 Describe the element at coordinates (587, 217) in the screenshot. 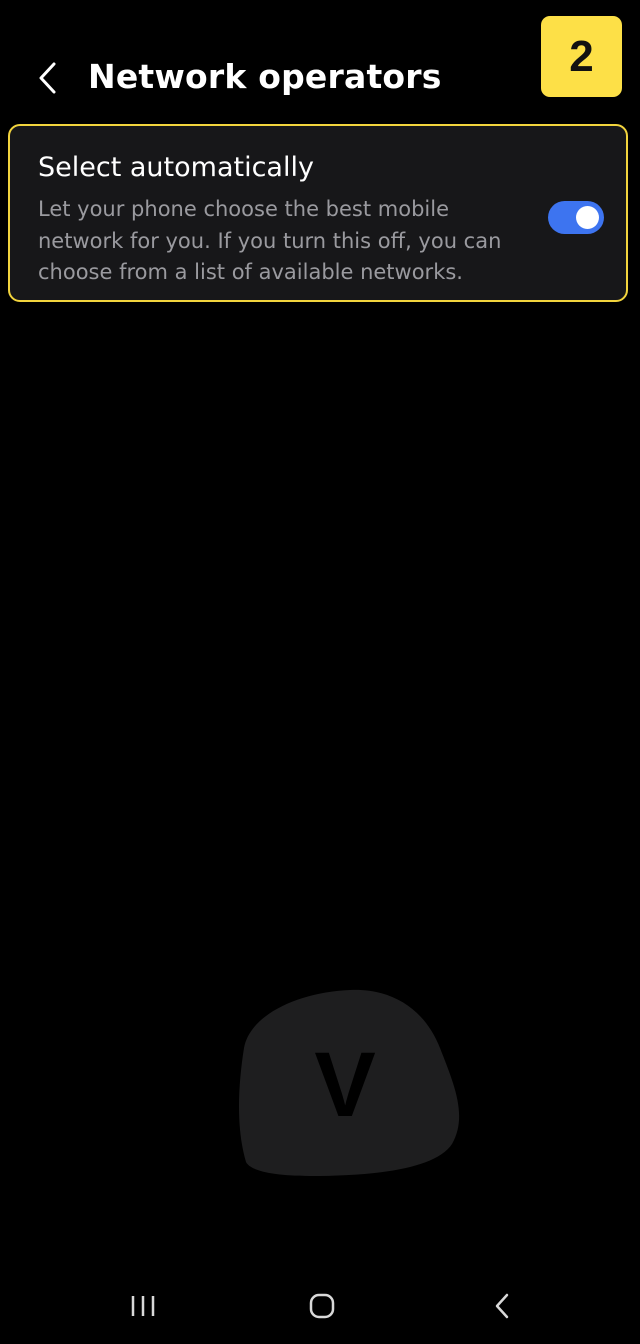

I see `toggle-knob` at that location.